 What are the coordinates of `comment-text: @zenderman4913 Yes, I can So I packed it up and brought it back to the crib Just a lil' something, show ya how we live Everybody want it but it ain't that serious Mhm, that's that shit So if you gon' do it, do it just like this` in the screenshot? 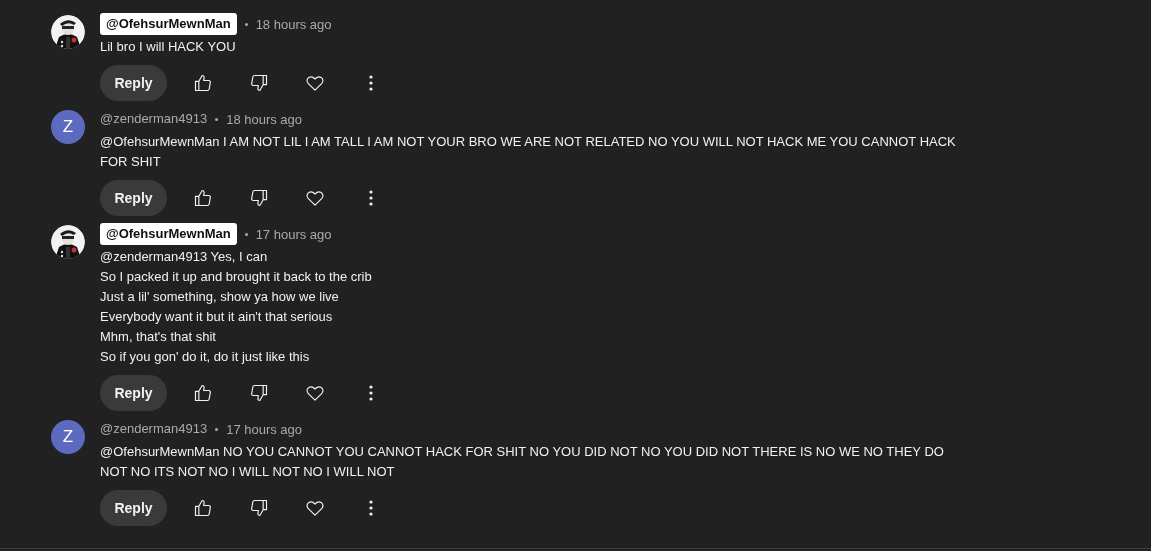 It's located at (236, 307).